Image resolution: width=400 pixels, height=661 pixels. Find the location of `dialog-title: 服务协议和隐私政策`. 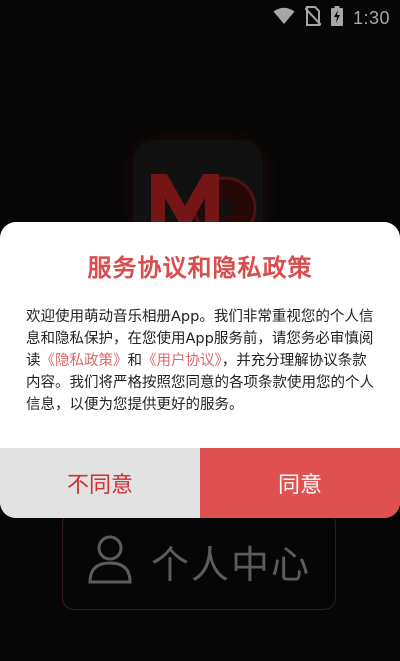

dialog-title: 服务协议和隐私政策 is located at coordinates (200, 268).